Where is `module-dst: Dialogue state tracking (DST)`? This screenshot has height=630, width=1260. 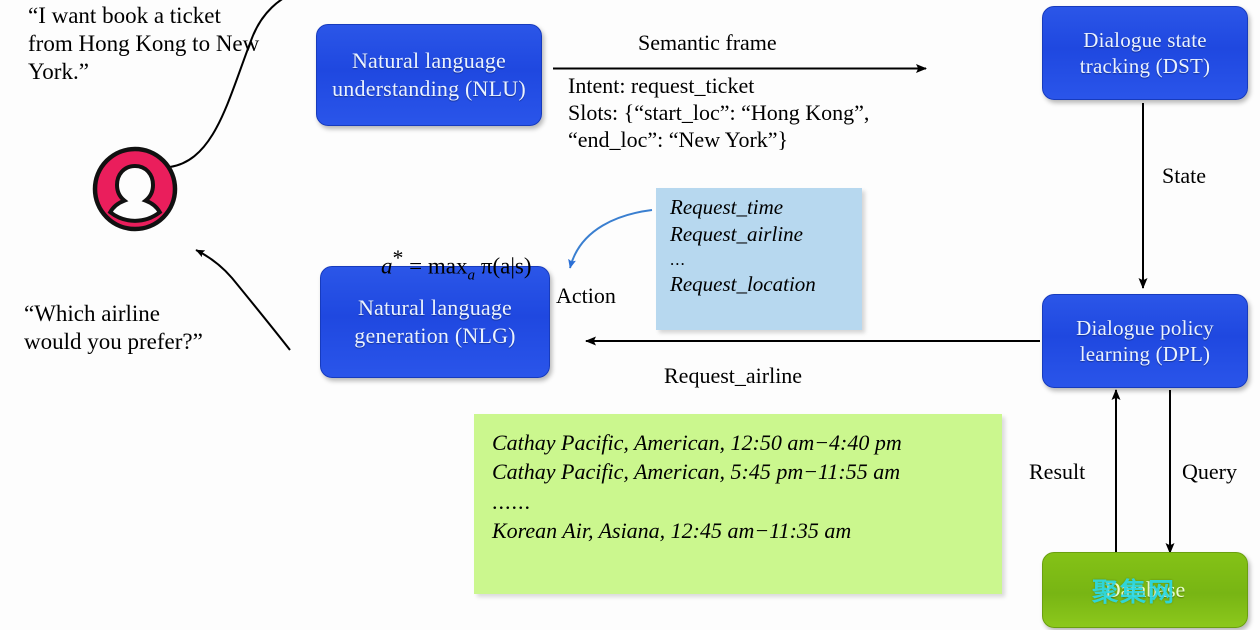 module-dst: Dialogue state tracking (DST) is located at coordinates (1145, 53).